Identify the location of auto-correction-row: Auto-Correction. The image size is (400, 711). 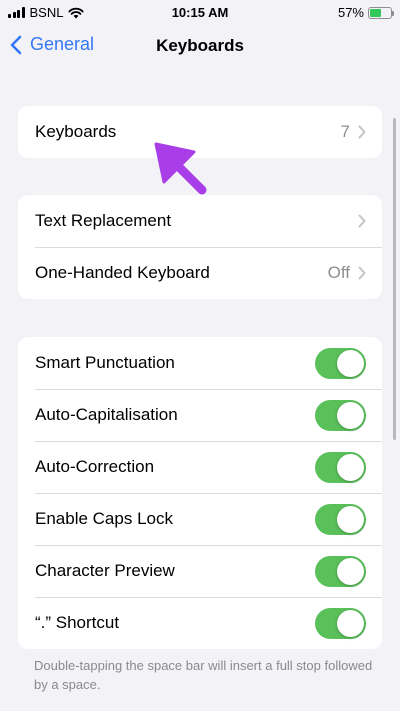
(200, 467).